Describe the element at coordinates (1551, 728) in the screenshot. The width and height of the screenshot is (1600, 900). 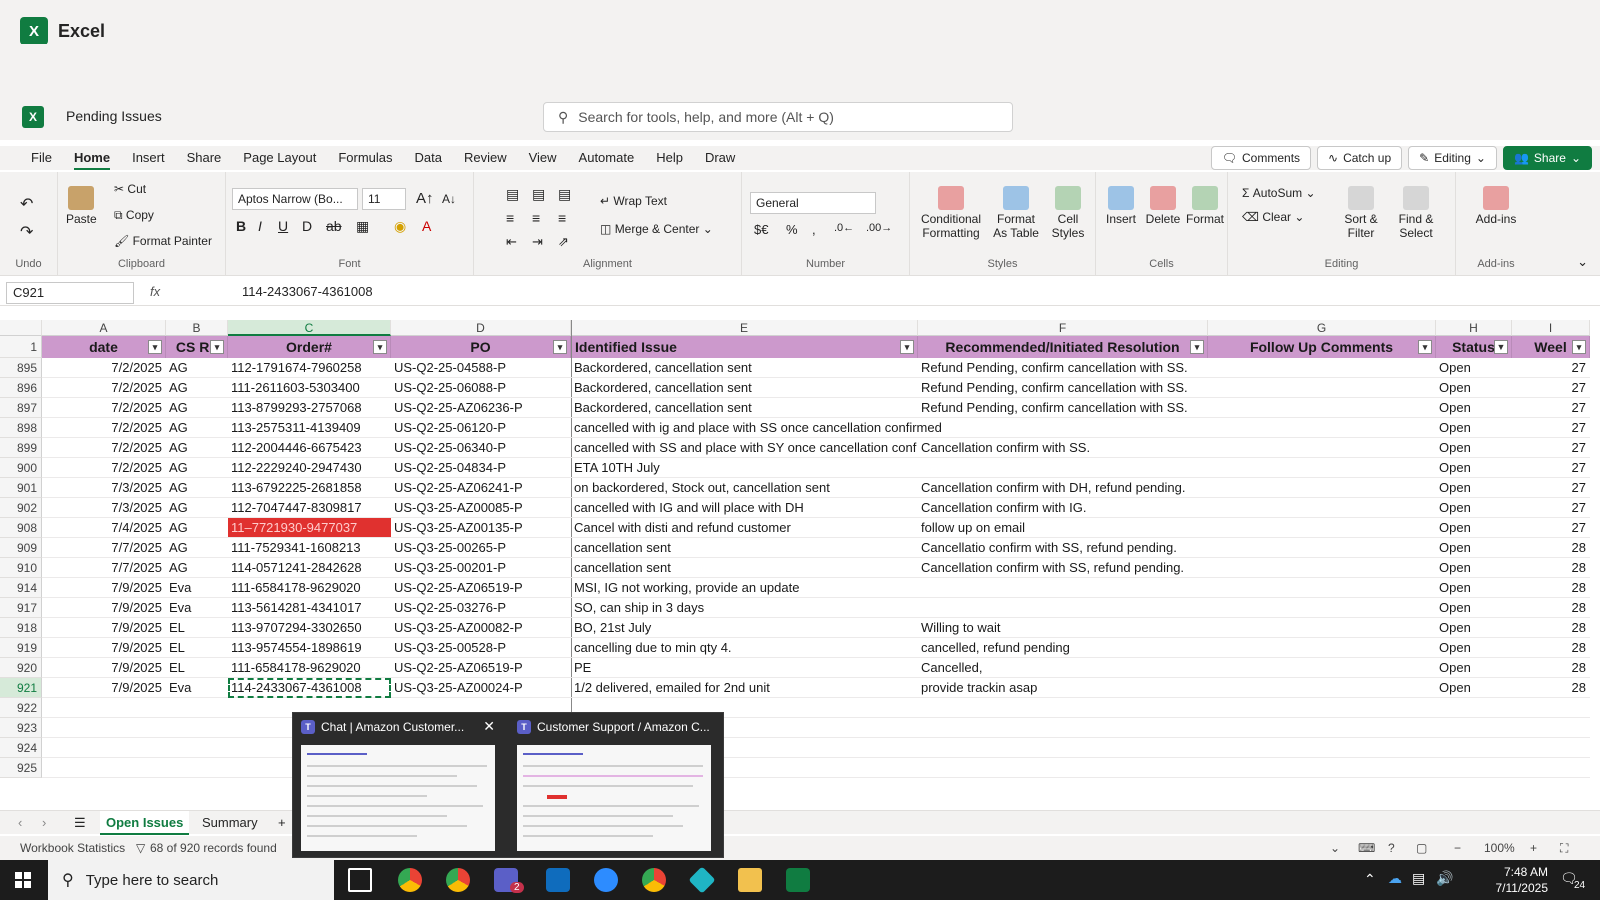
I see `cell-week` at that location.